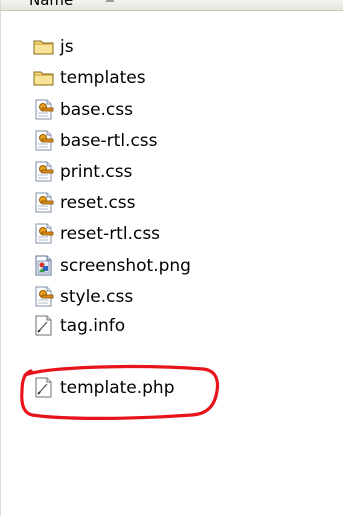 Image resolution: width=343 pixels, height=516 pixels. Describe the element at coordinates (109, 141) in the screenshot. I see `file-name: base-rtl.css` at that location.